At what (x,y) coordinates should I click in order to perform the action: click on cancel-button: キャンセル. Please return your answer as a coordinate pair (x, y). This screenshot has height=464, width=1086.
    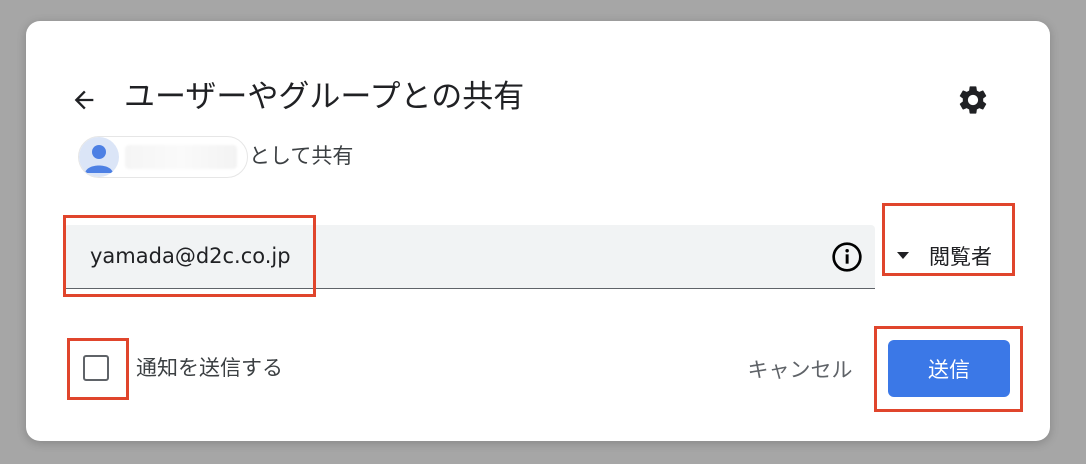
    Looking at the image, I should click on (800, 369).